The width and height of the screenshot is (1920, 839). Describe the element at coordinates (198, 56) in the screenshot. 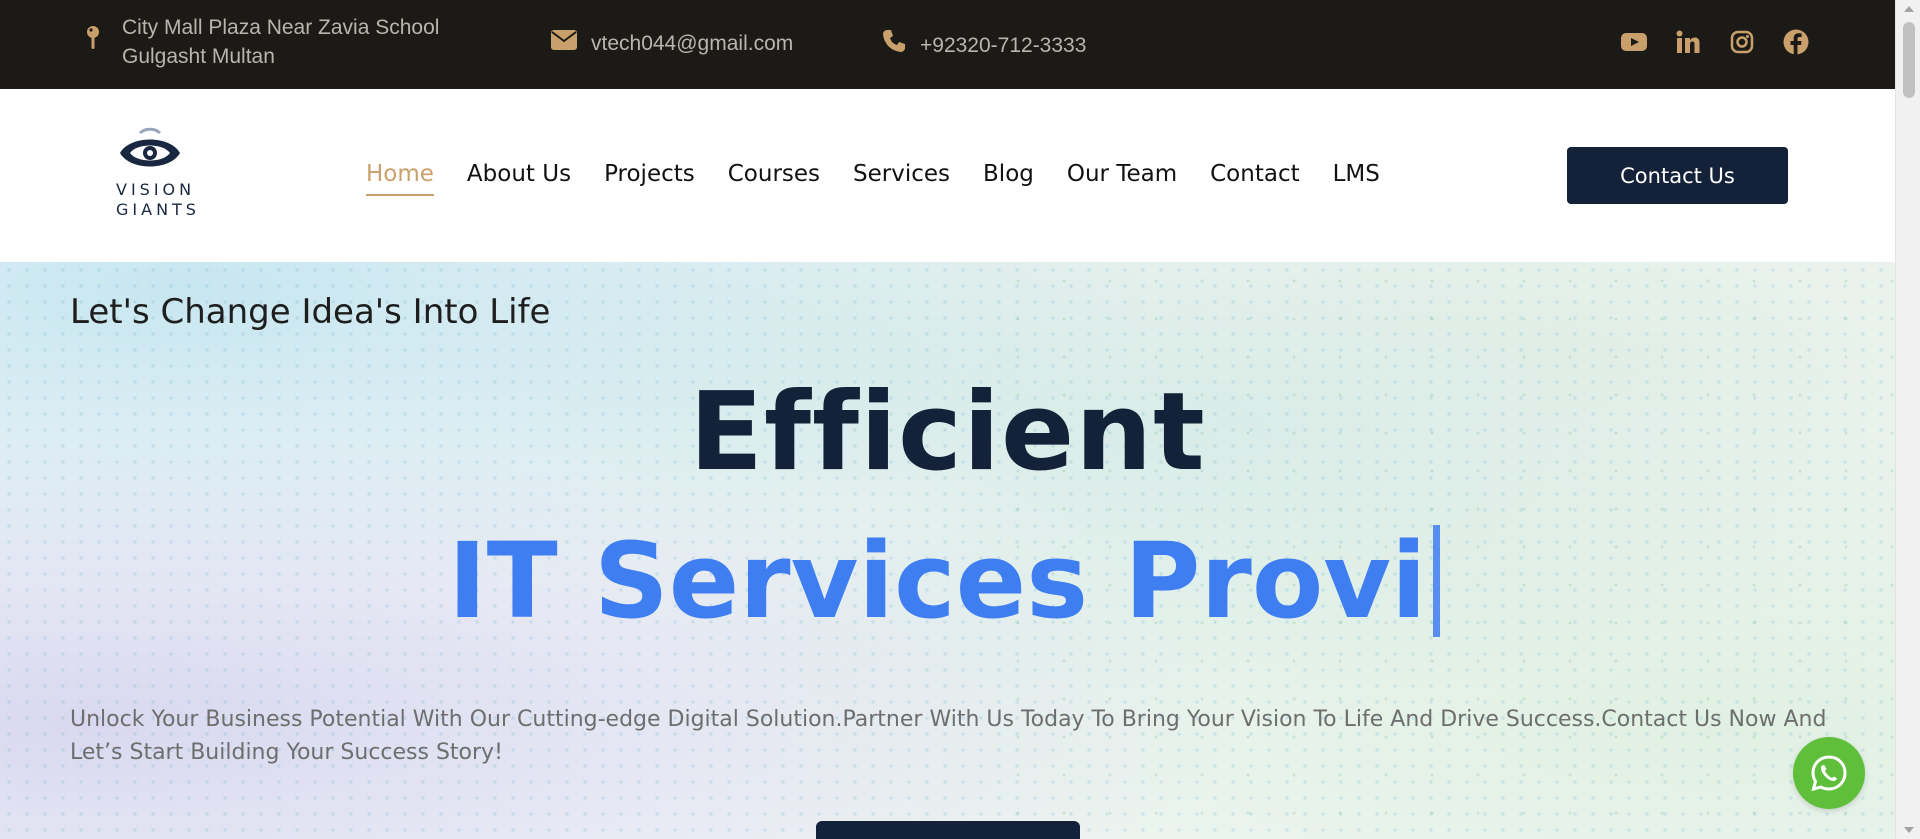

I see `address-line2: Gulgasht Multan` at that location.